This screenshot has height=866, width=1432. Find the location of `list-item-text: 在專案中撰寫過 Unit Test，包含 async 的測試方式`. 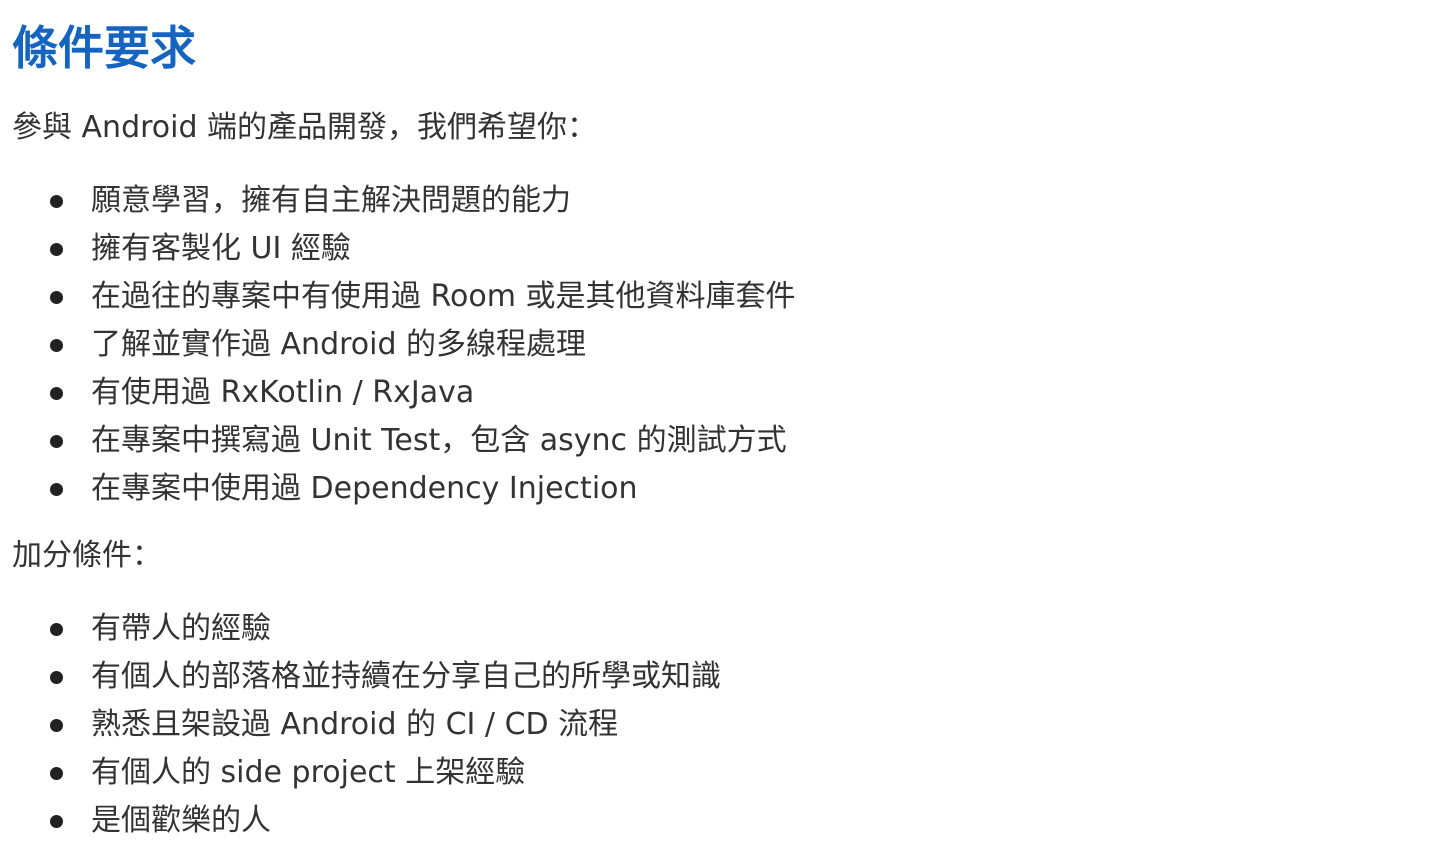

list-item-text: 在專案中撰寫過 Unit Test，包含 async 的測試方式 is located at coordinates (439, 440).